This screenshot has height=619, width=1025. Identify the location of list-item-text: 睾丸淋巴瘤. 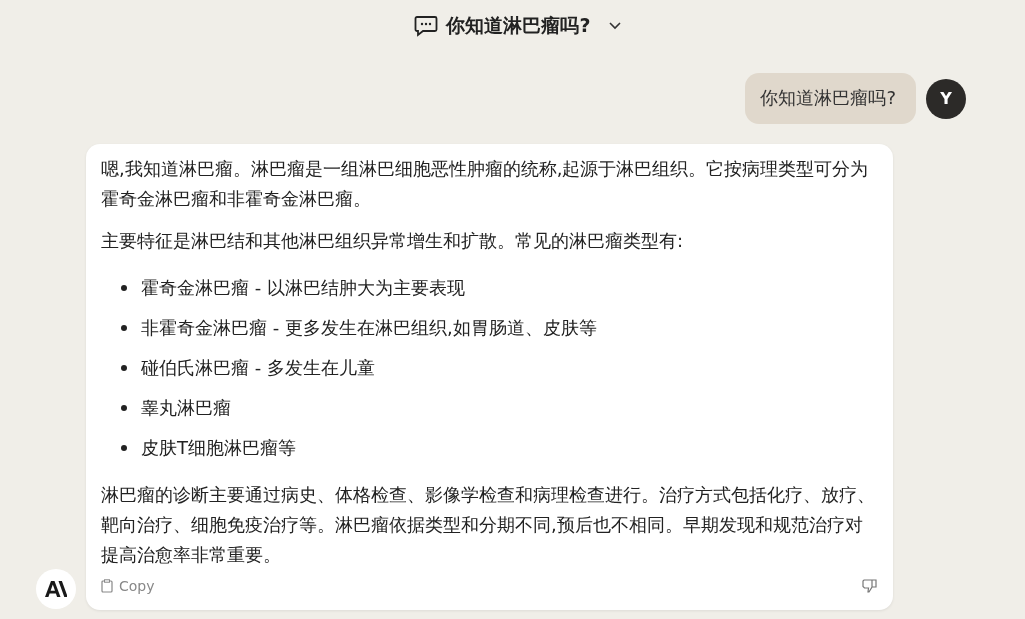
(186, 408).